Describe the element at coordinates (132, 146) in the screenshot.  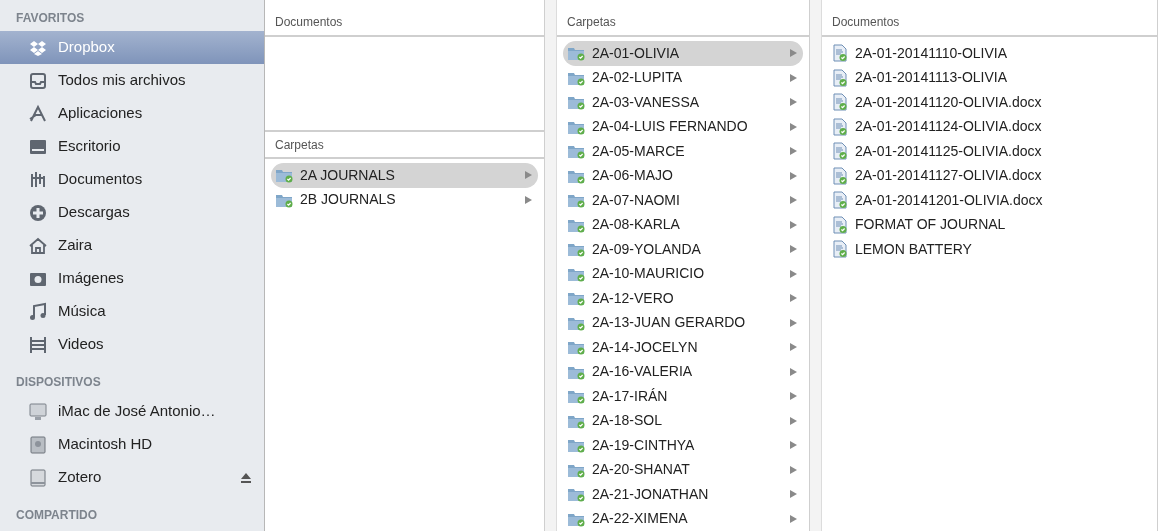
I see `sidebar-item: Escritorio` at that location.